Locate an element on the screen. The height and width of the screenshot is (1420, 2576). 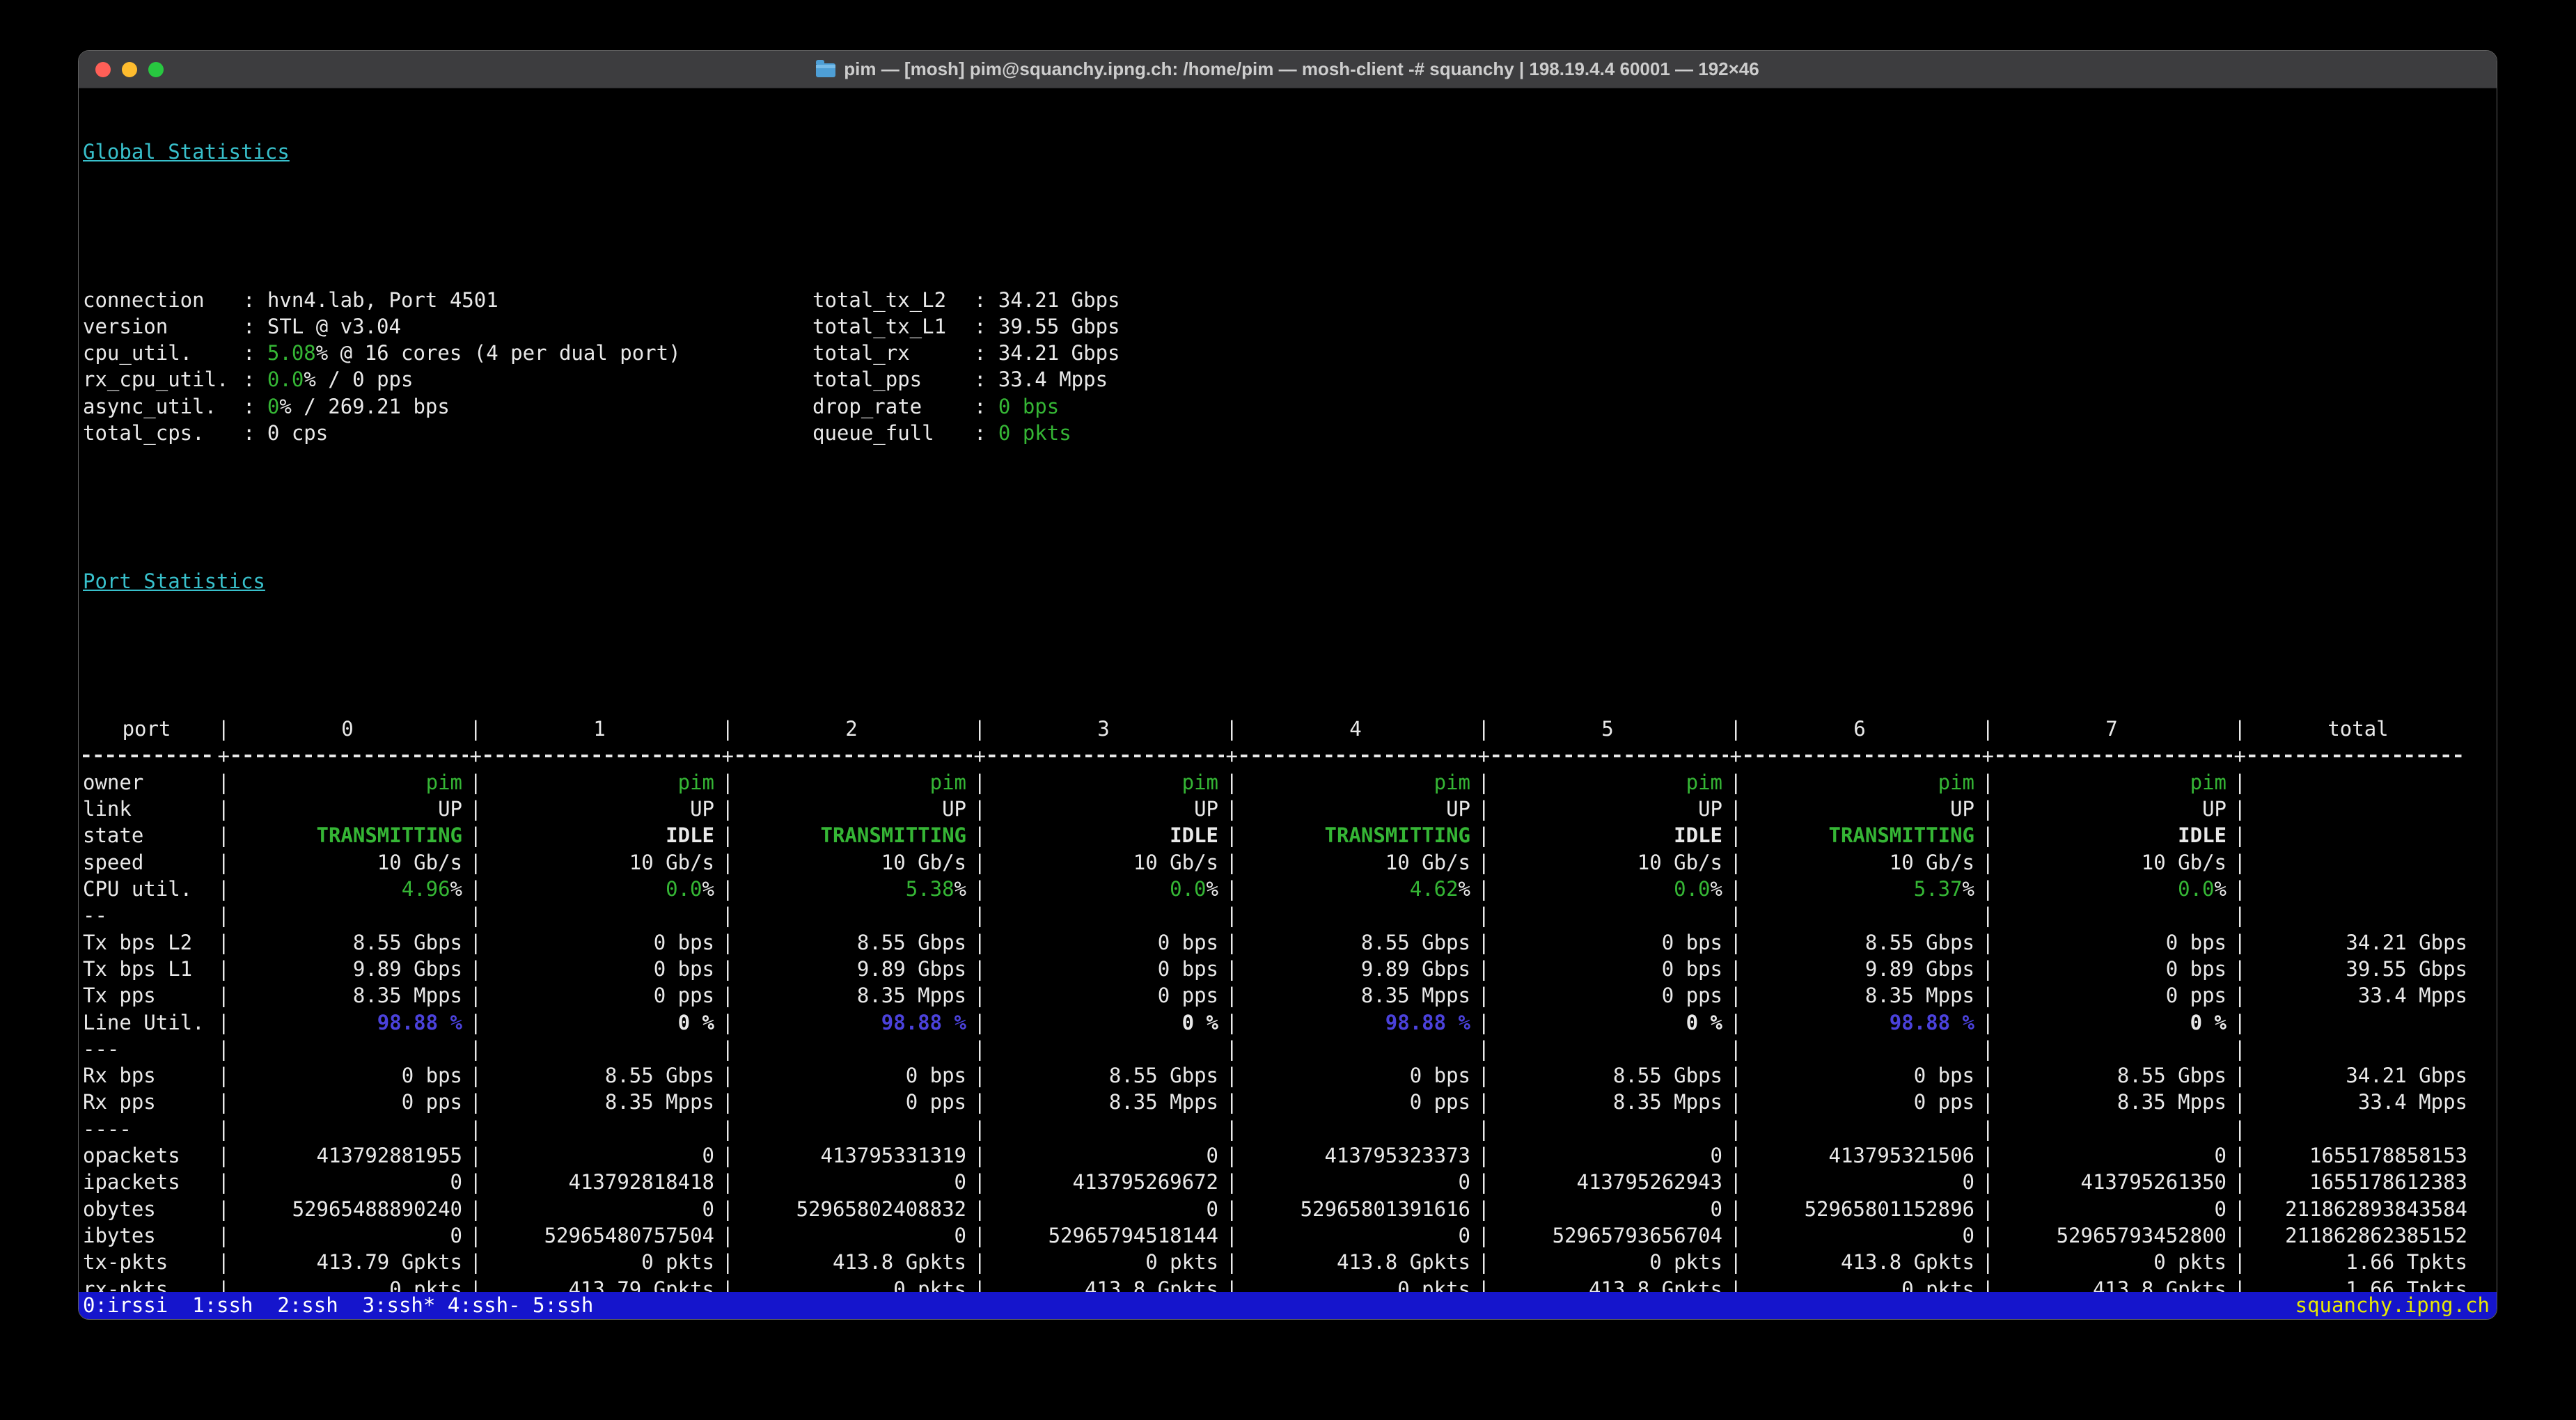
table-cell: 0 is located at coordinates (611, 1155).